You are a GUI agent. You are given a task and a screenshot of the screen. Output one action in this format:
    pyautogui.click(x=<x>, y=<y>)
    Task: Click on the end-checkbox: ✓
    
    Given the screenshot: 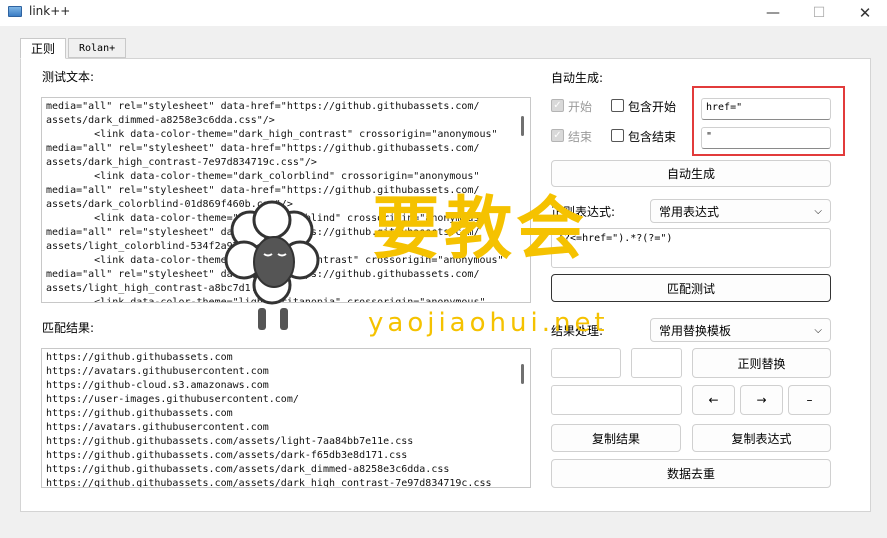 What is the action you would take?
    pyautogui.click(x=557, y=135)
    